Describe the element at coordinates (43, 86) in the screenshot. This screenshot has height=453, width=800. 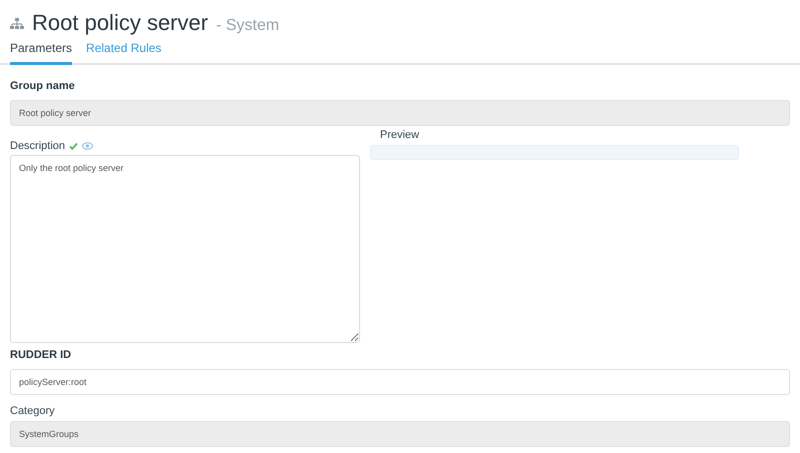
I see `field-label: Group name` at that location.